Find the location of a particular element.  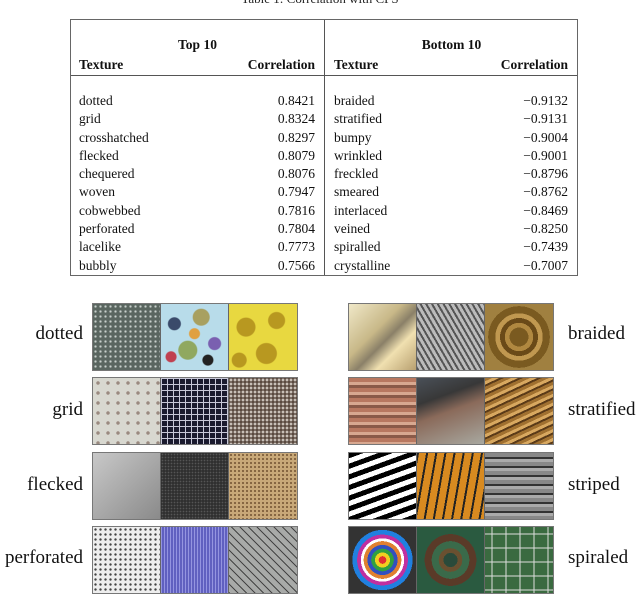

correlation-value: 0.8421 is located at coordinates (296, 100).